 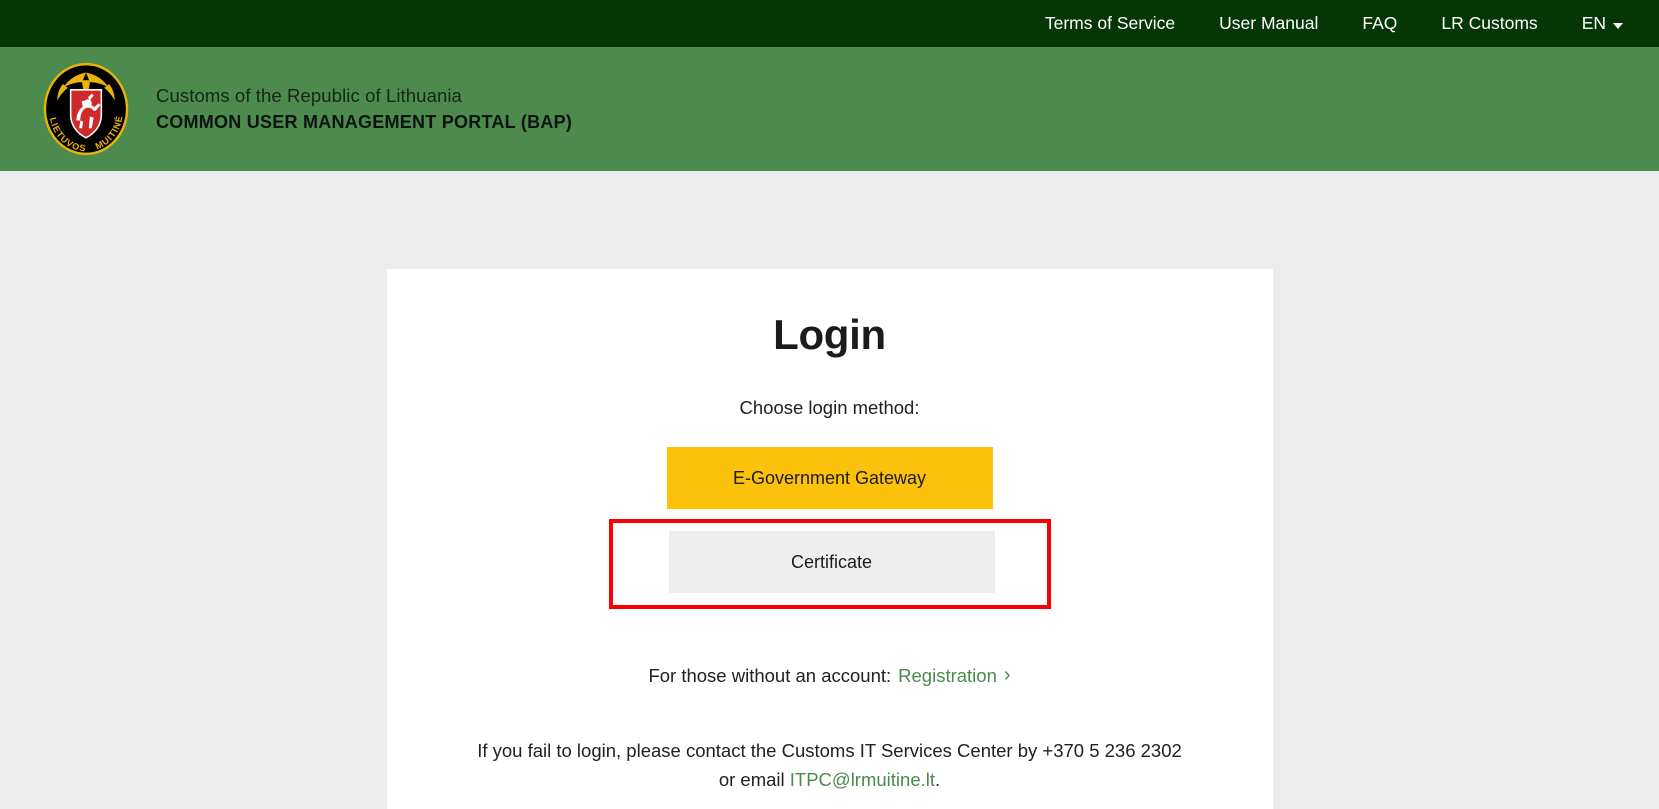 I want to click on nav-link-terms-of-service: Terms of Service, so click(x=1110, y=23).